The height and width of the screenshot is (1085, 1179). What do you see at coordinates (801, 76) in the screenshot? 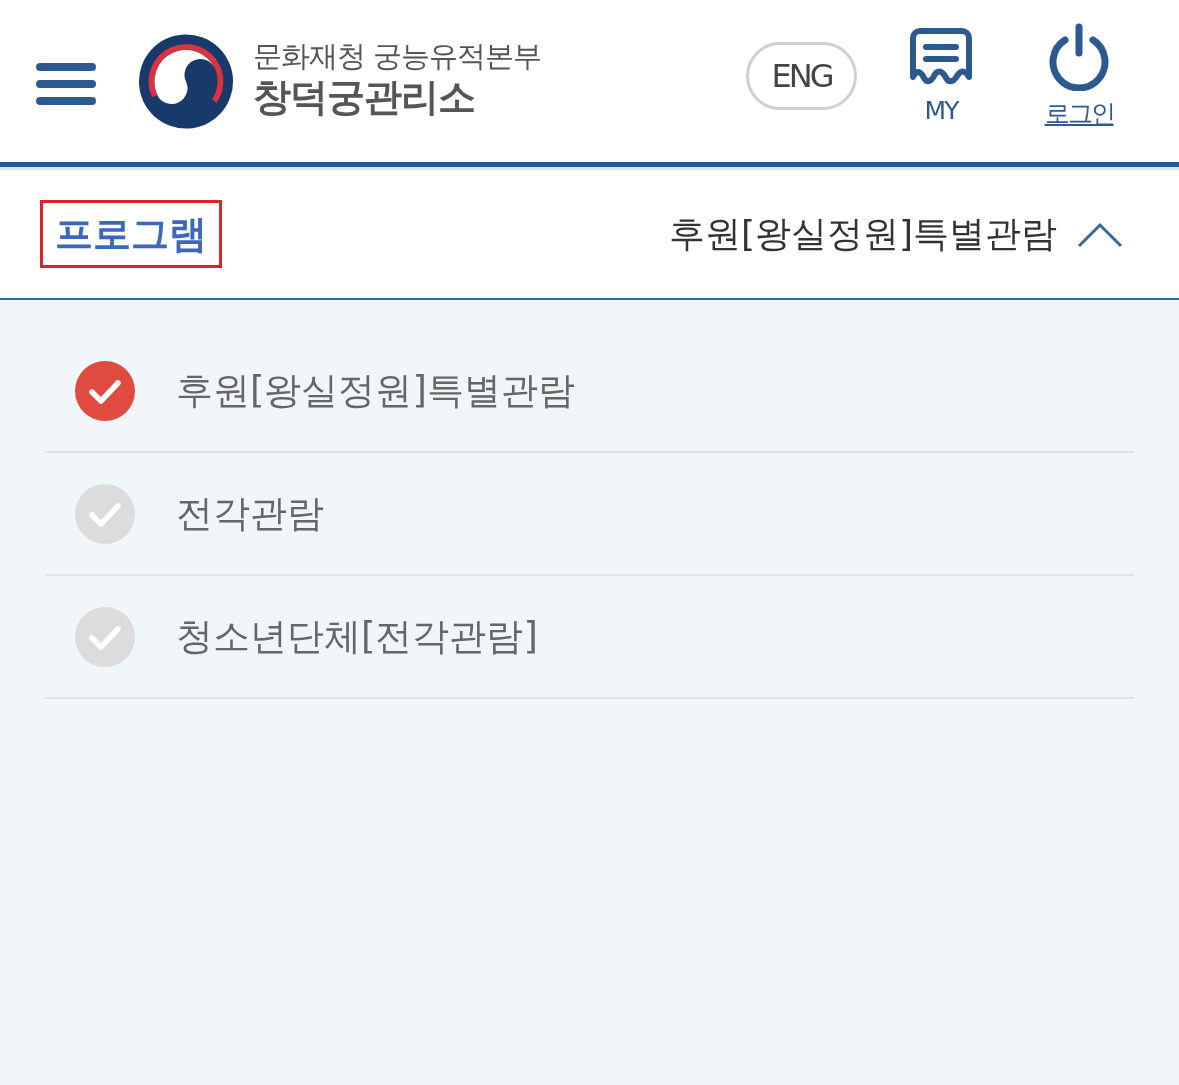
I see `language-button: ENG` at bounding box center [801, 76].